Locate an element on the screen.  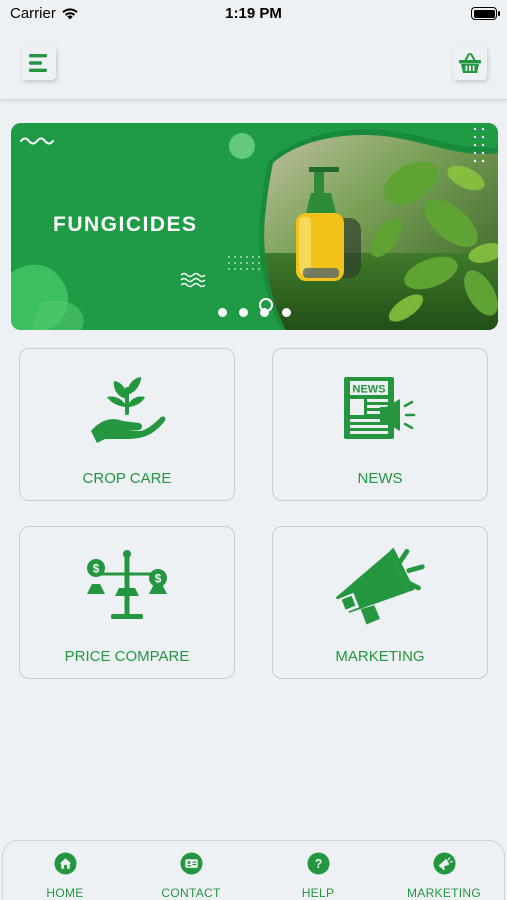
news-tile: NEWS NEWS is located at coordinates (380, 424).